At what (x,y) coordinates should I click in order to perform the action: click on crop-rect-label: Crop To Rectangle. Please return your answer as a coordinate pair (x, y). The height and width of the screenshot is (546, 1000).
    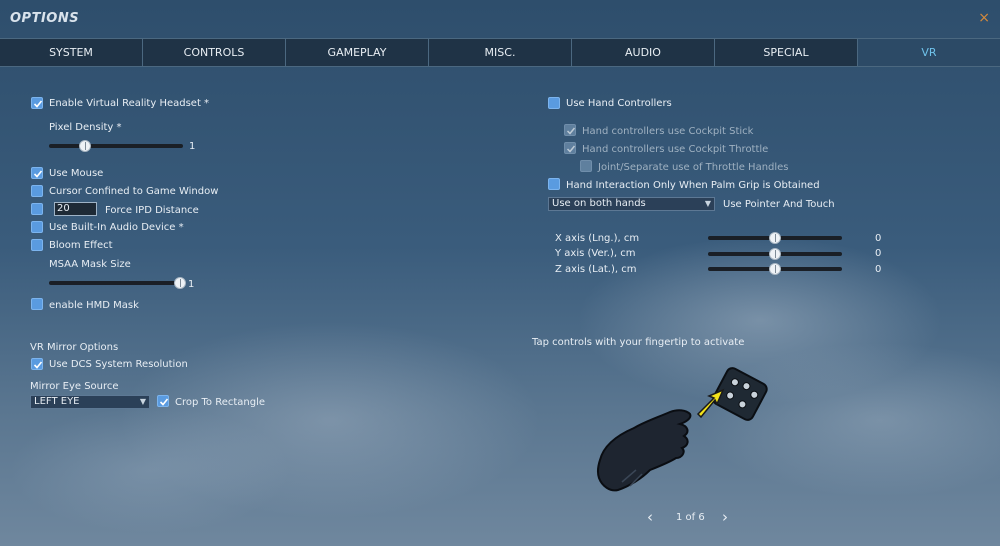
    Looking at the image, I should click on (220, 402).